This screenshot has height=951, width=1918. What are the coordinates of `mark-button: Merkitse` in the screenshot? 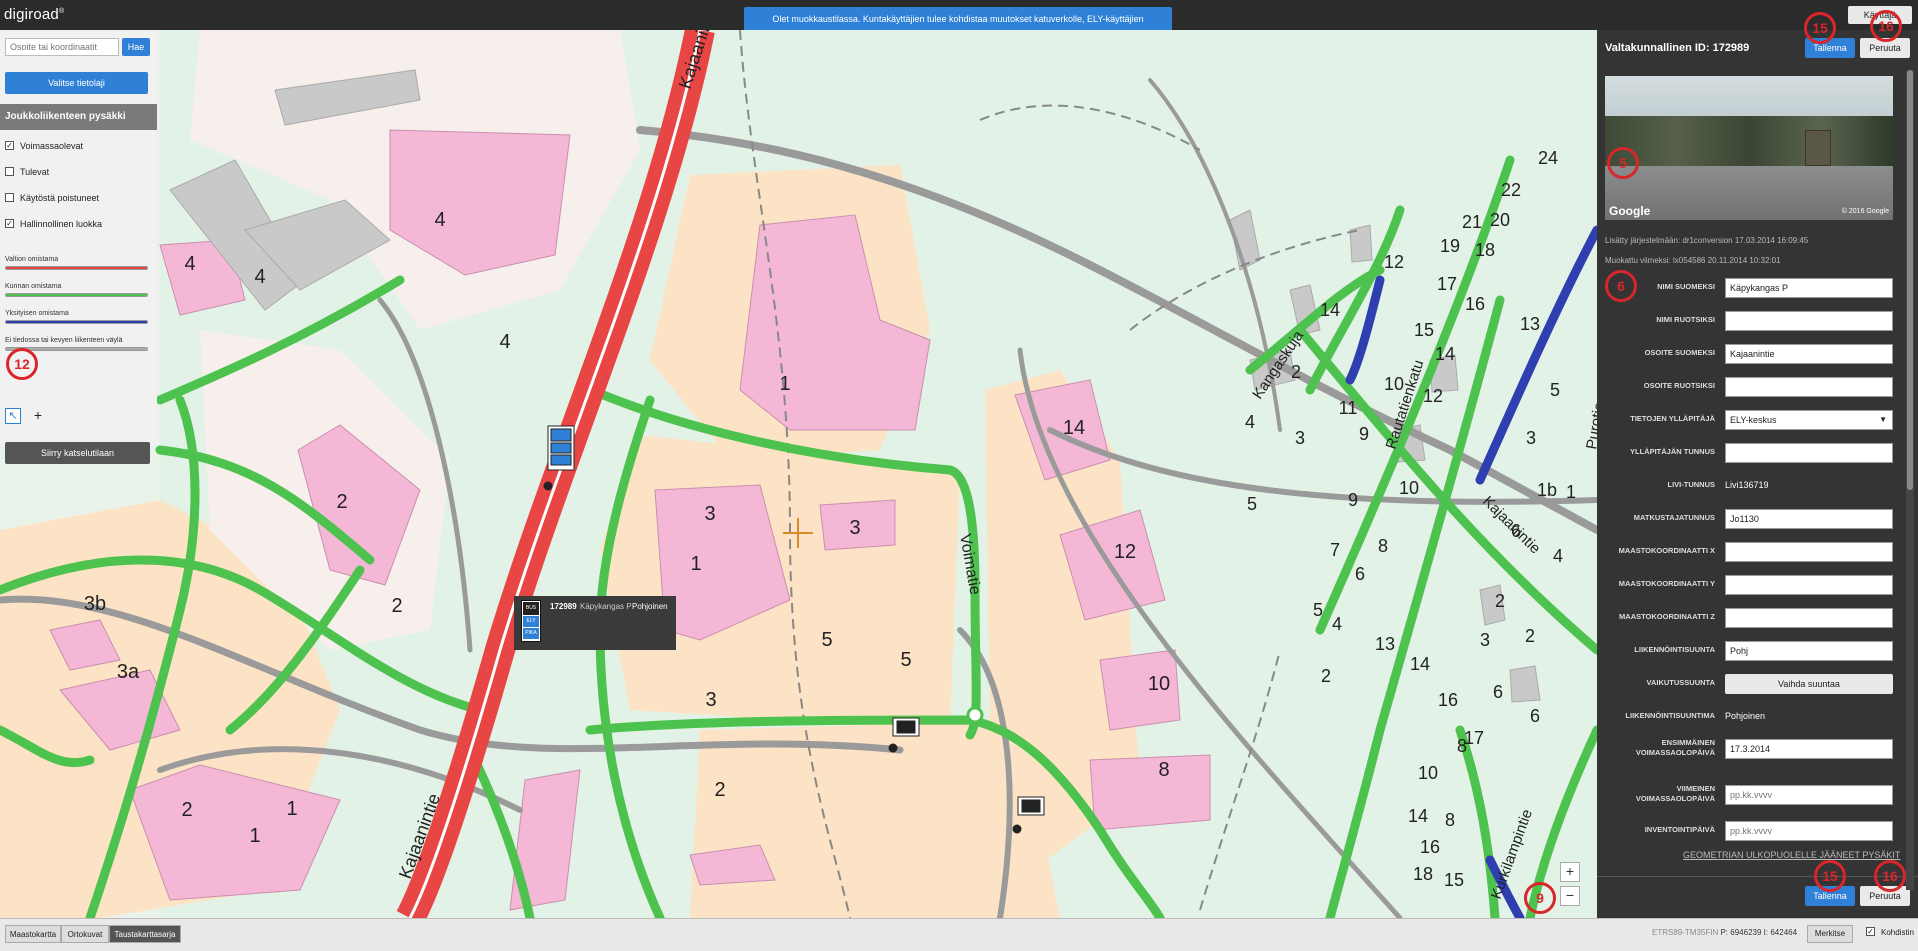 It's located at (1830, 934).